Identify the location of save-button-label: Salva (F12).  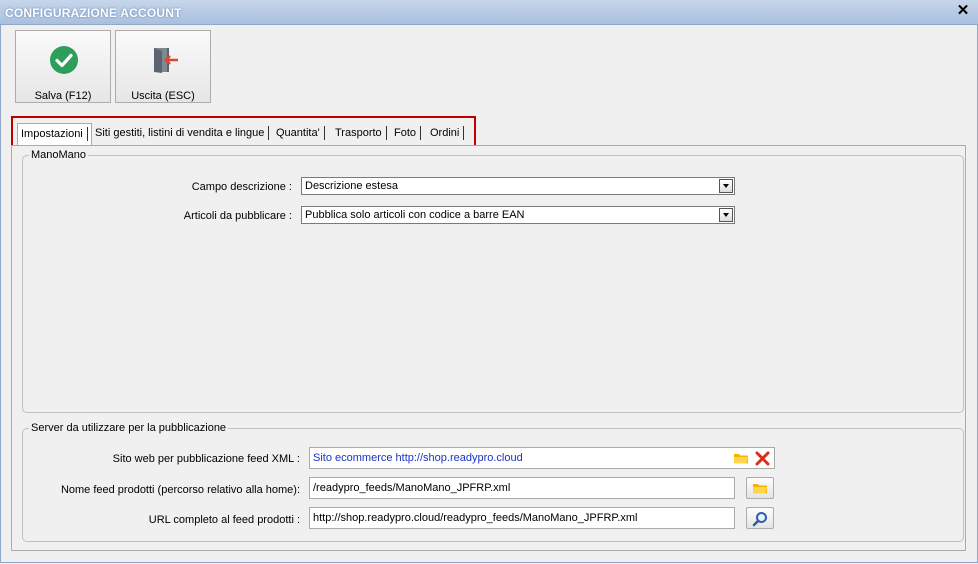
(63, 96).